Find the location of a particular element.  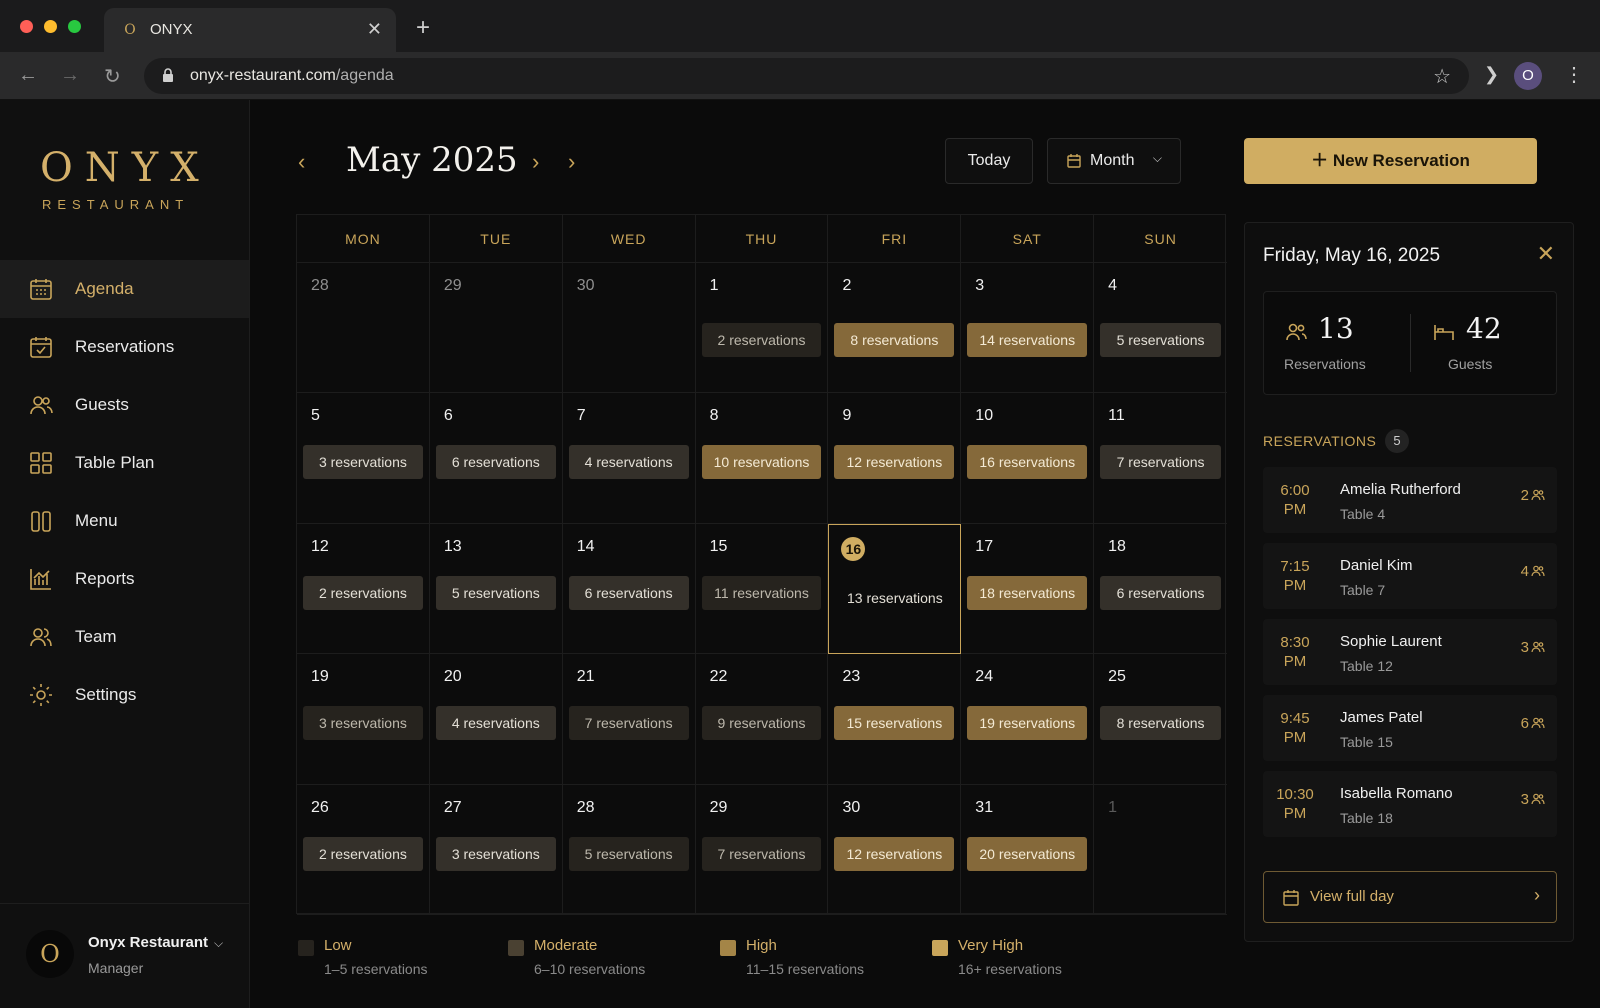

close-tab-icon: ✕ is located at coordinates (374, 29).